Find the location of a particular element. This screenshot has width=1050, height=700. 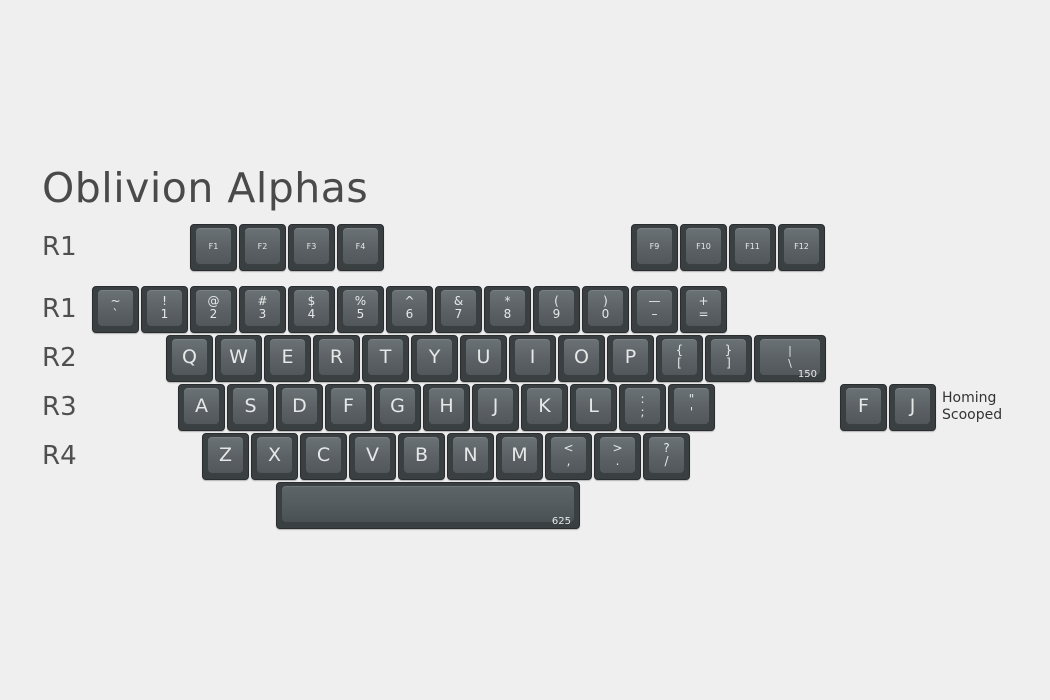

keycap-legend-bottom: 6 is located at coordinates (409, 314).